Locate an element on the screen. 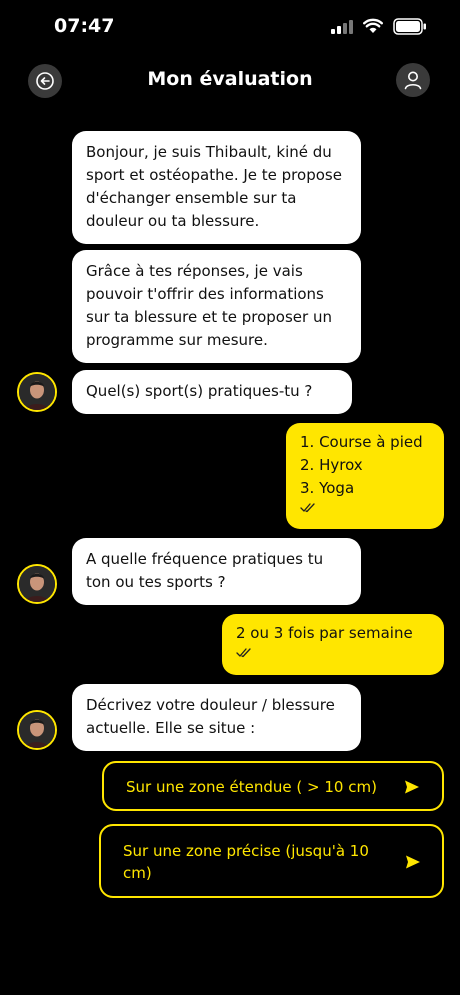 The image size is (460, 995). status-time: 07:47 is located at coordinates (84, 26).